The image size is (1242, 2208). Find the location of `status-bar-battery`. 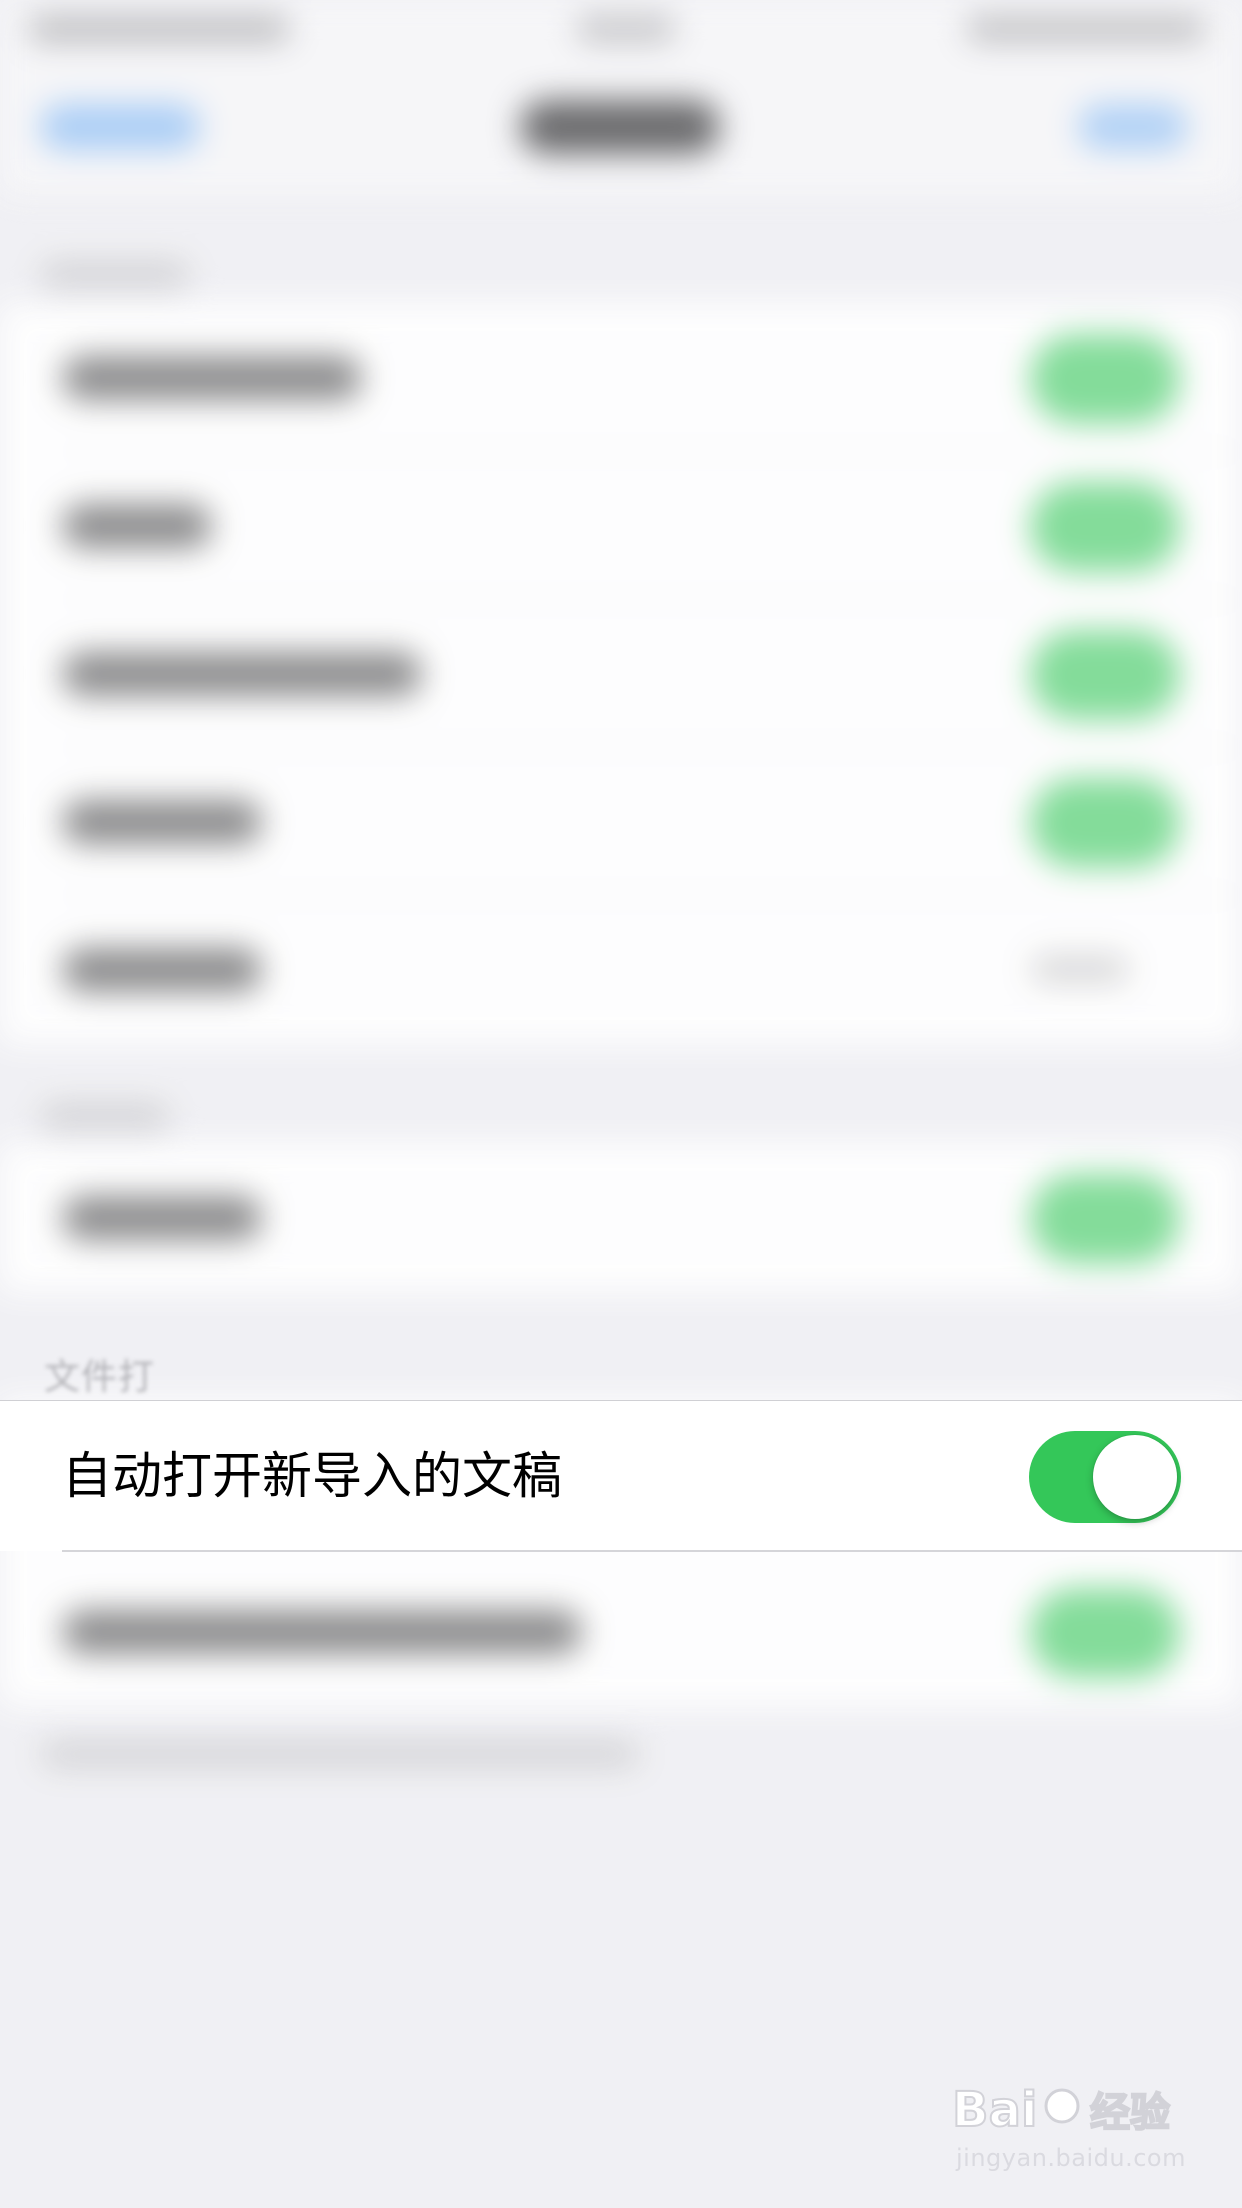

status-bar-battery is located at coordinates (1086, 29).